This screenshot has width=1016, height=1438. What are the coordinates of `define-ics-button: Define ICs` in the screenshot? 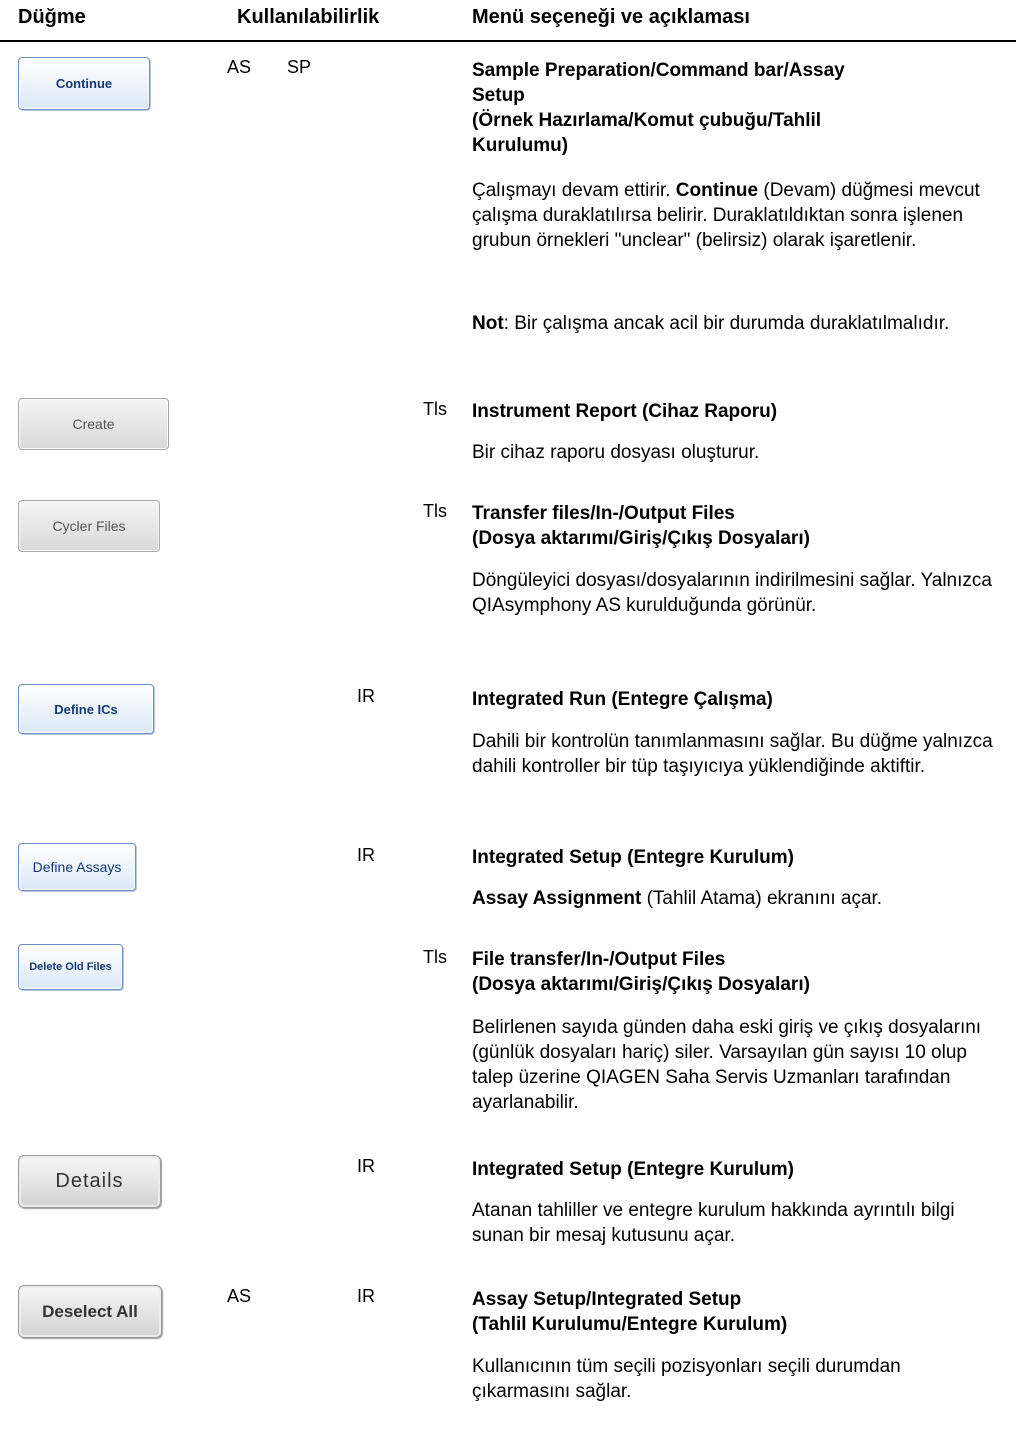 It's located at (86, 709).